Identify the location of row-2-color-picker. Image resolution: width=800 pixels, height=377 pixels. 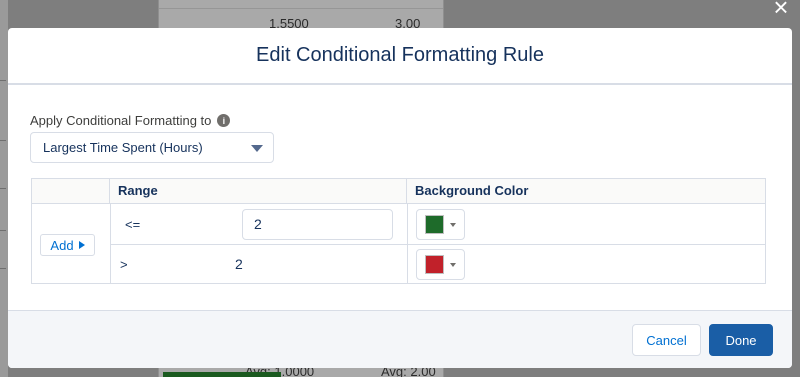
(440, 264).